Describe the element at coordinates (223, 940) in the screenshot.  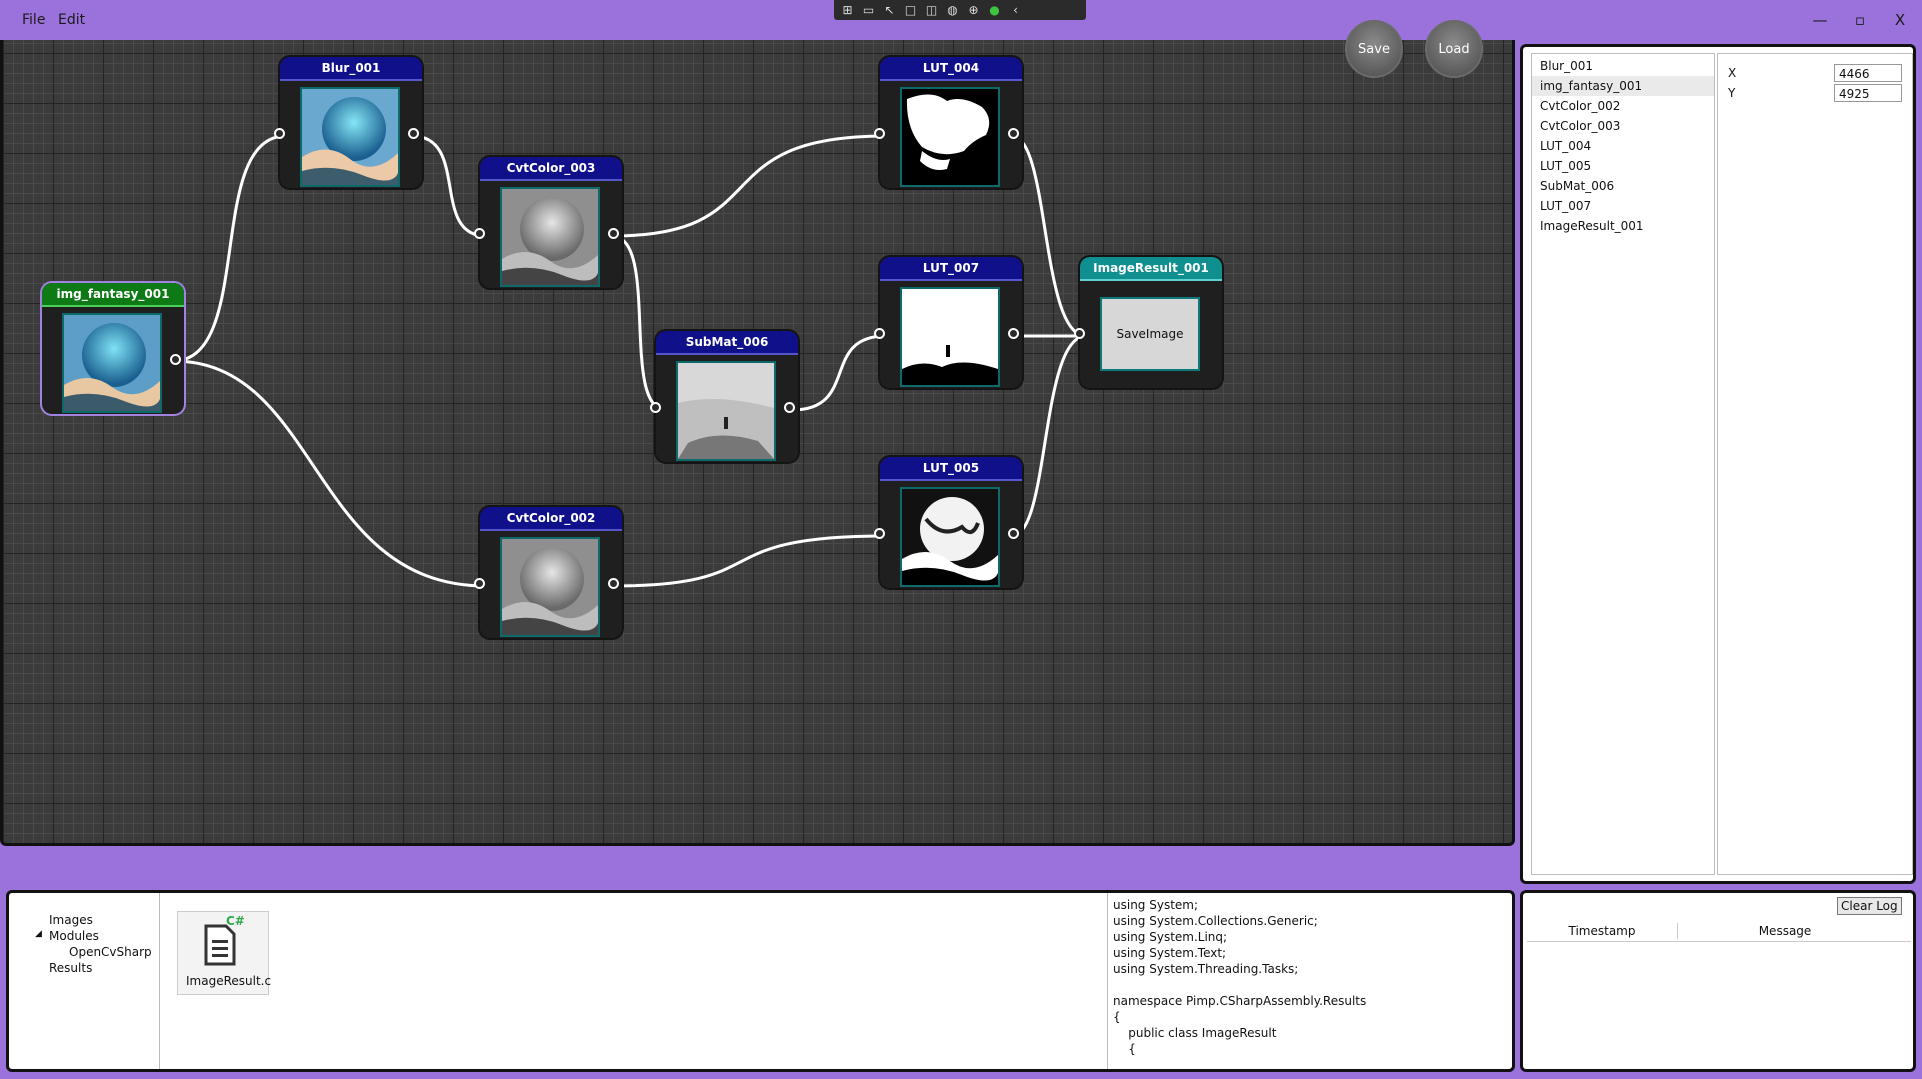
I see `csharp-file-icon: C#` at that location.